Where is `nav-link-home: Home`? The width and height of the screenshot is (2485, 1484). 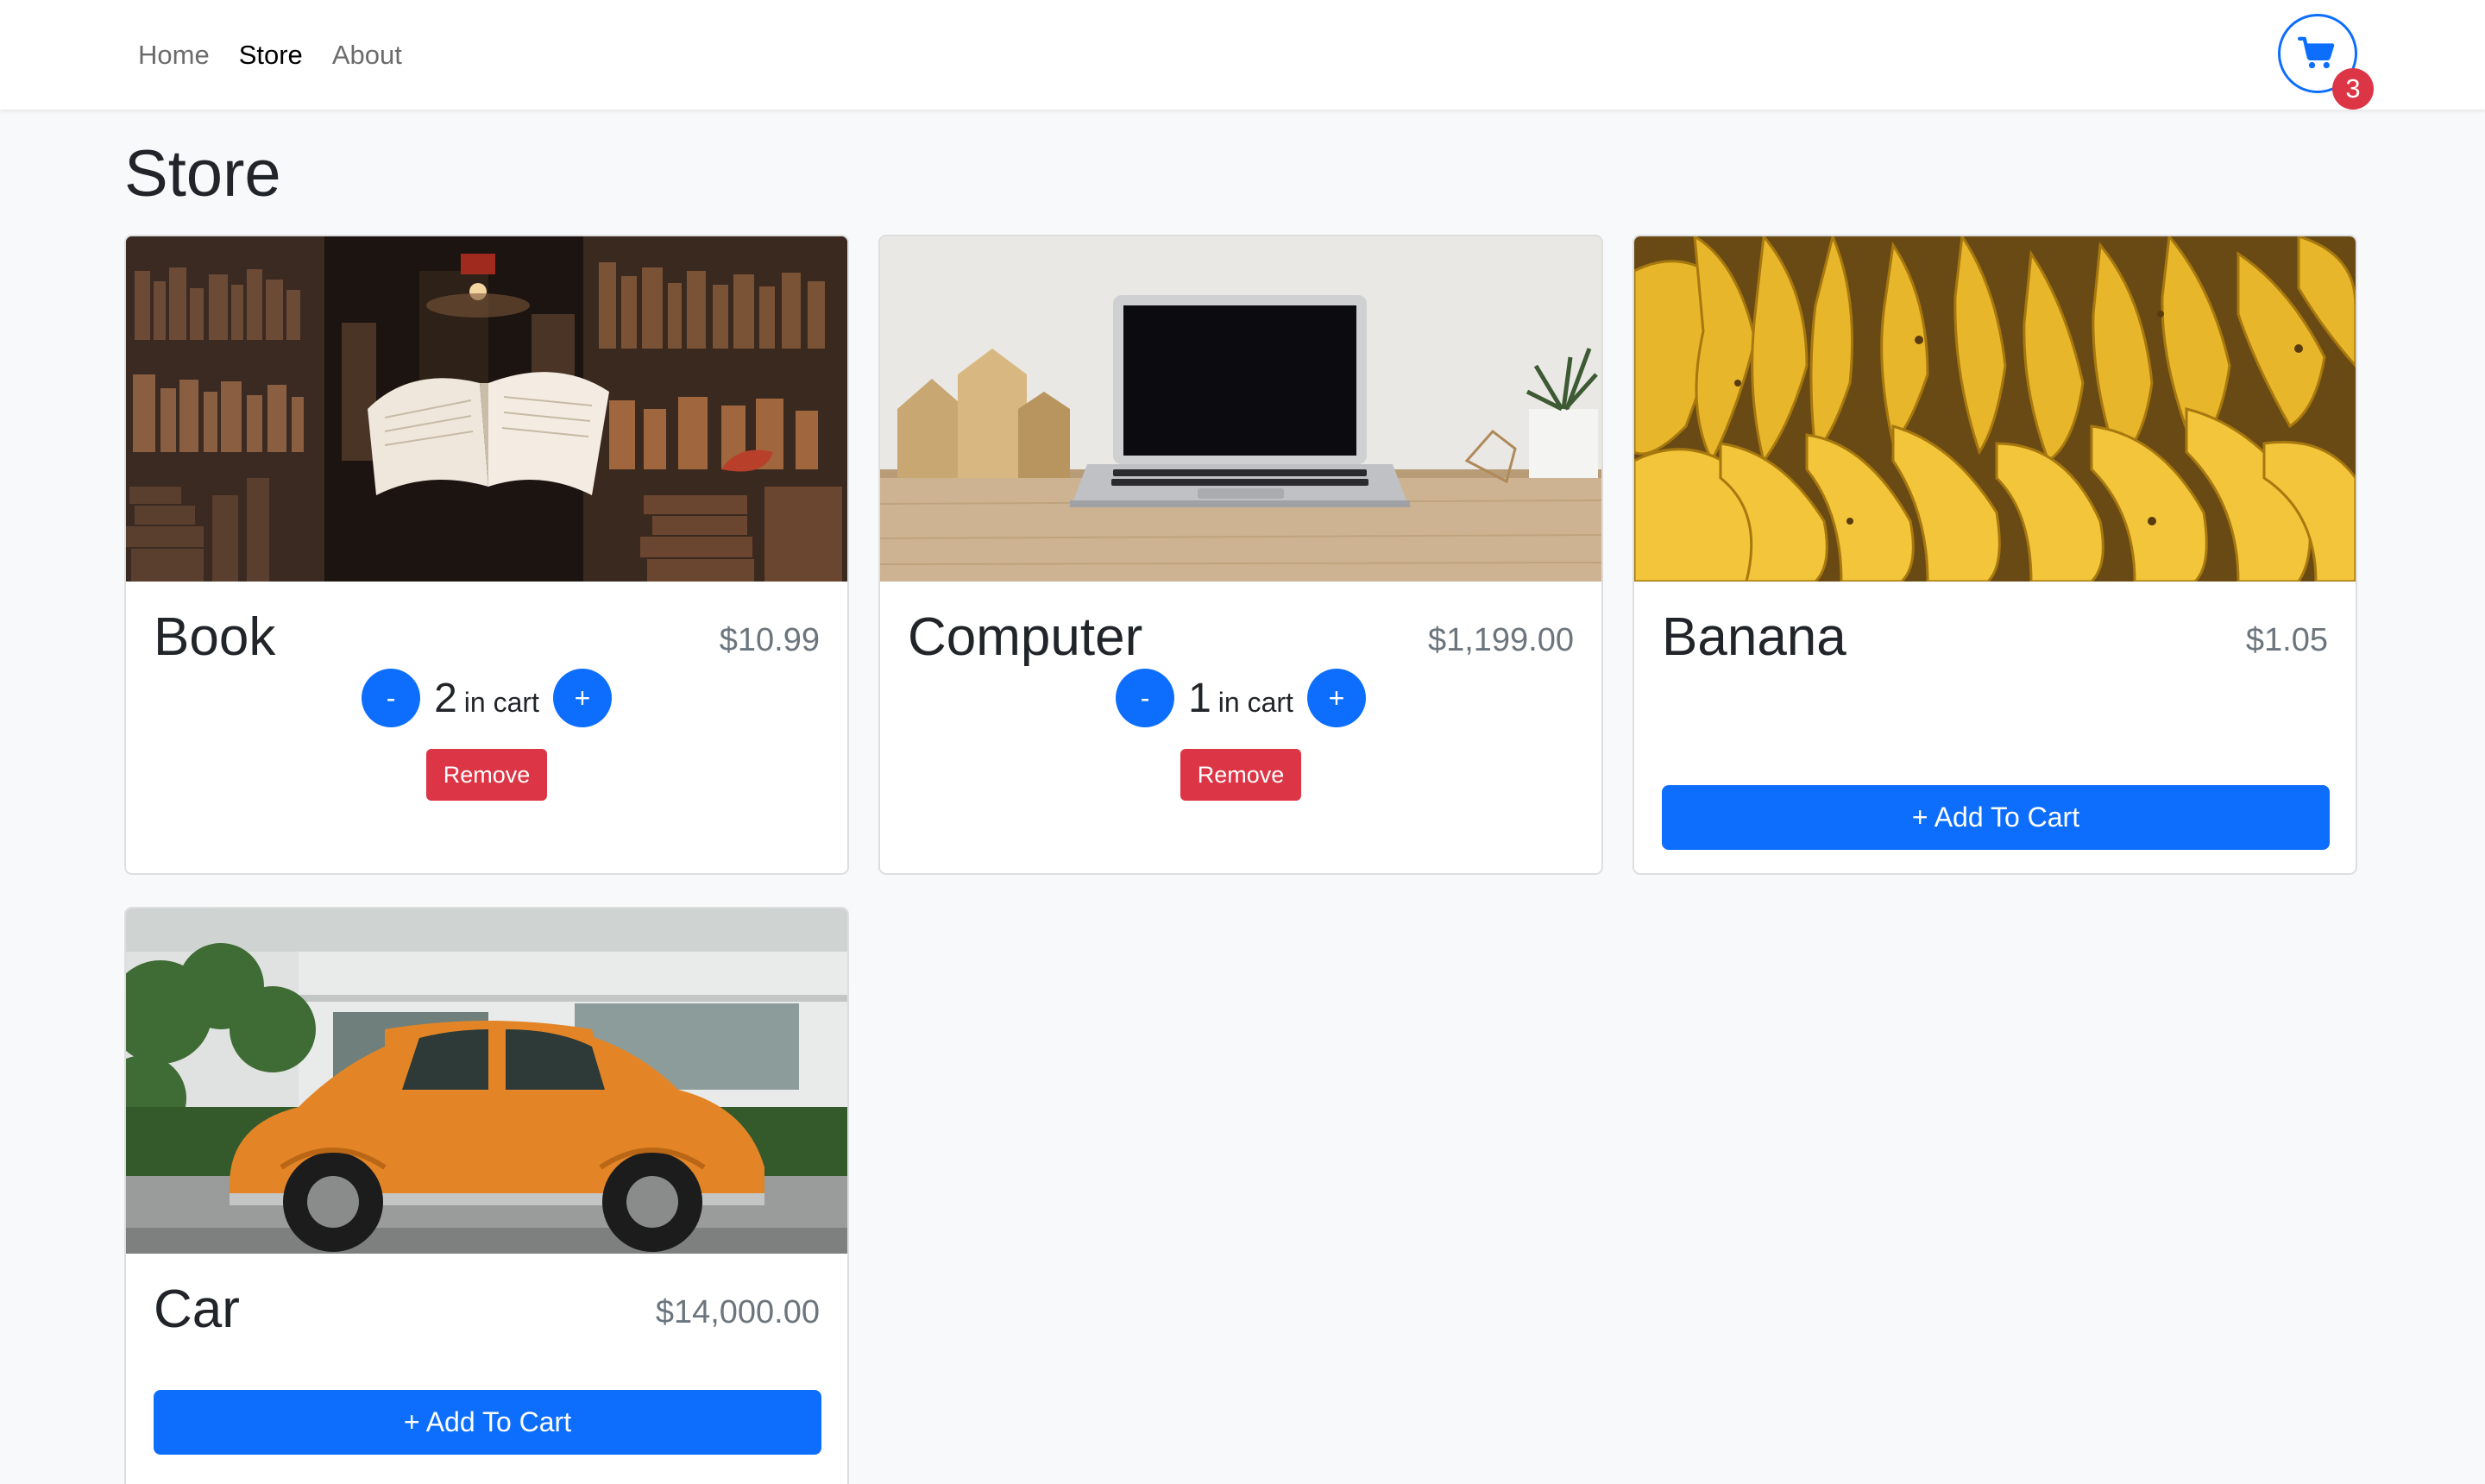
nav-link-home: Home is located at coordinates (174, 55).